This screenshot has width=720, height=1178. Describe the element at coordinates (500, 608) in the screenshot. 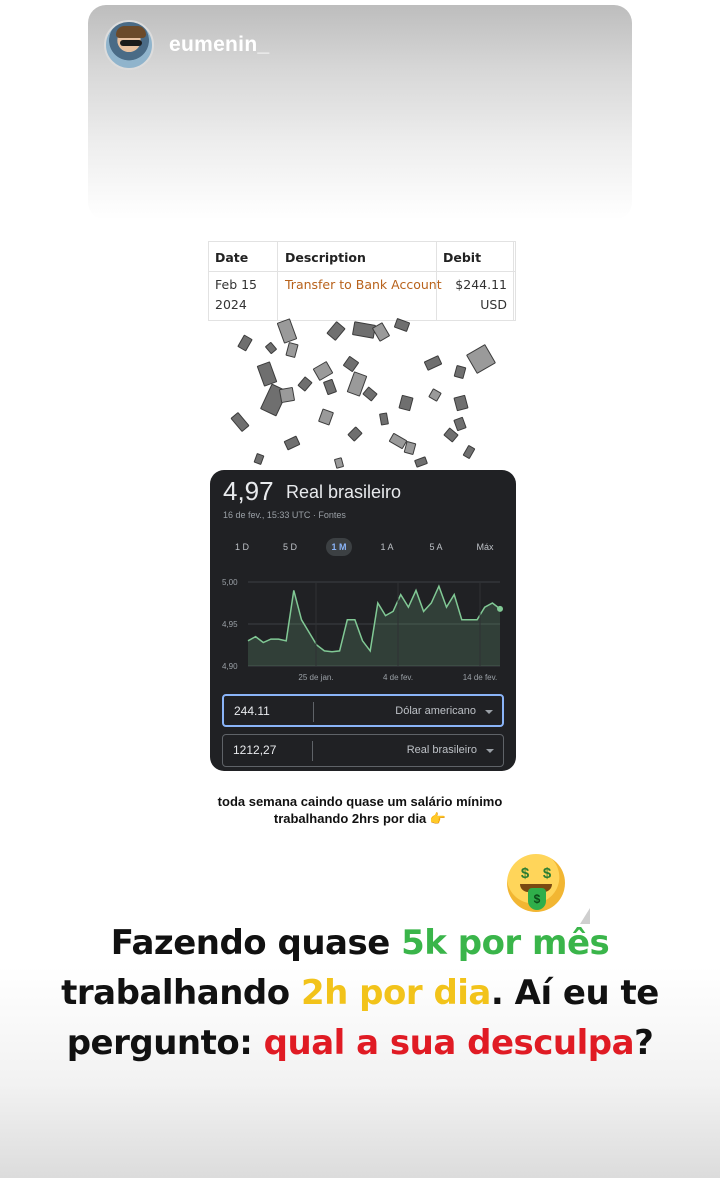

I see `last-point` at that location.